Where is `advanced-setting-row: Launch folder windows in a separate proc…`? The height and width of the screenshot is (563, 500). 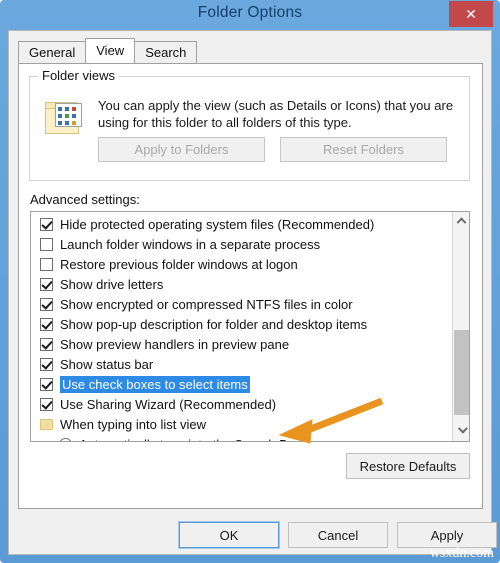
advanced-setting-row: Launch folder windows in a separate proc… is located at coordinates (241, 244).